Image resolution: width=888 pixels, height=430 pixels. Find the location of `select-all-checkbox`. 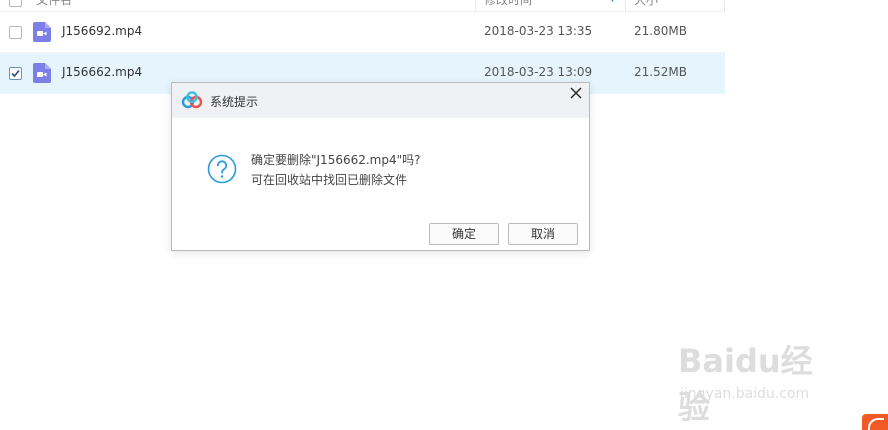

select-all-checkbox is located at coordinates (15, 3).